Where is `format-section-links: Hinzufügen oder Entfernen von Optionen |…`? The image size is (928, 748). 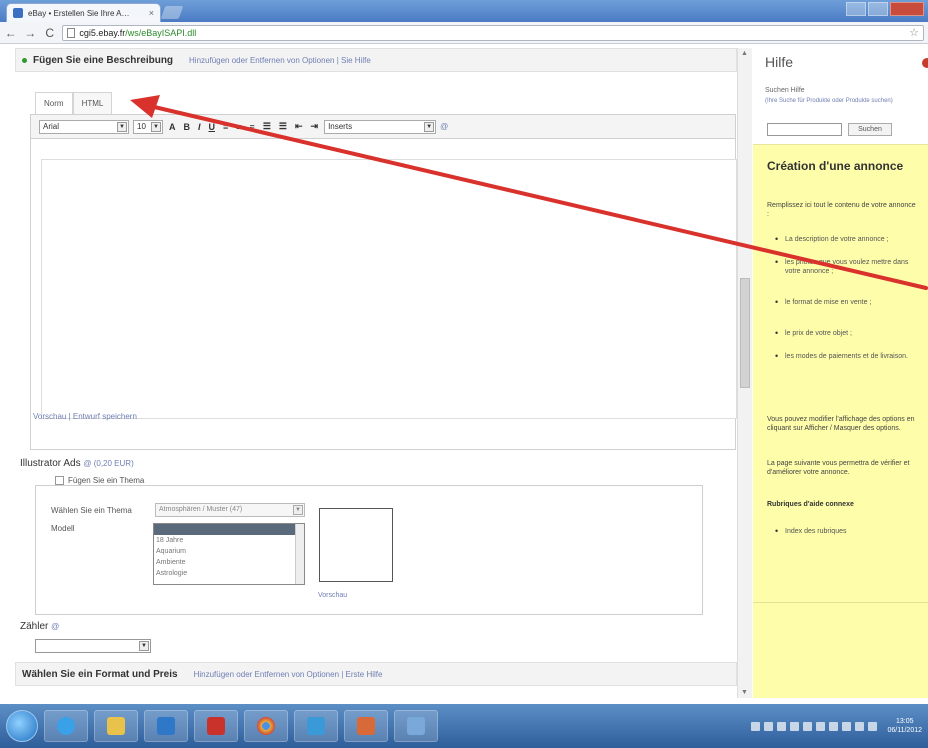
format-section-links: Hinzufügen oder Entfernen von Optionen |… is located at coordinates (288, 674).